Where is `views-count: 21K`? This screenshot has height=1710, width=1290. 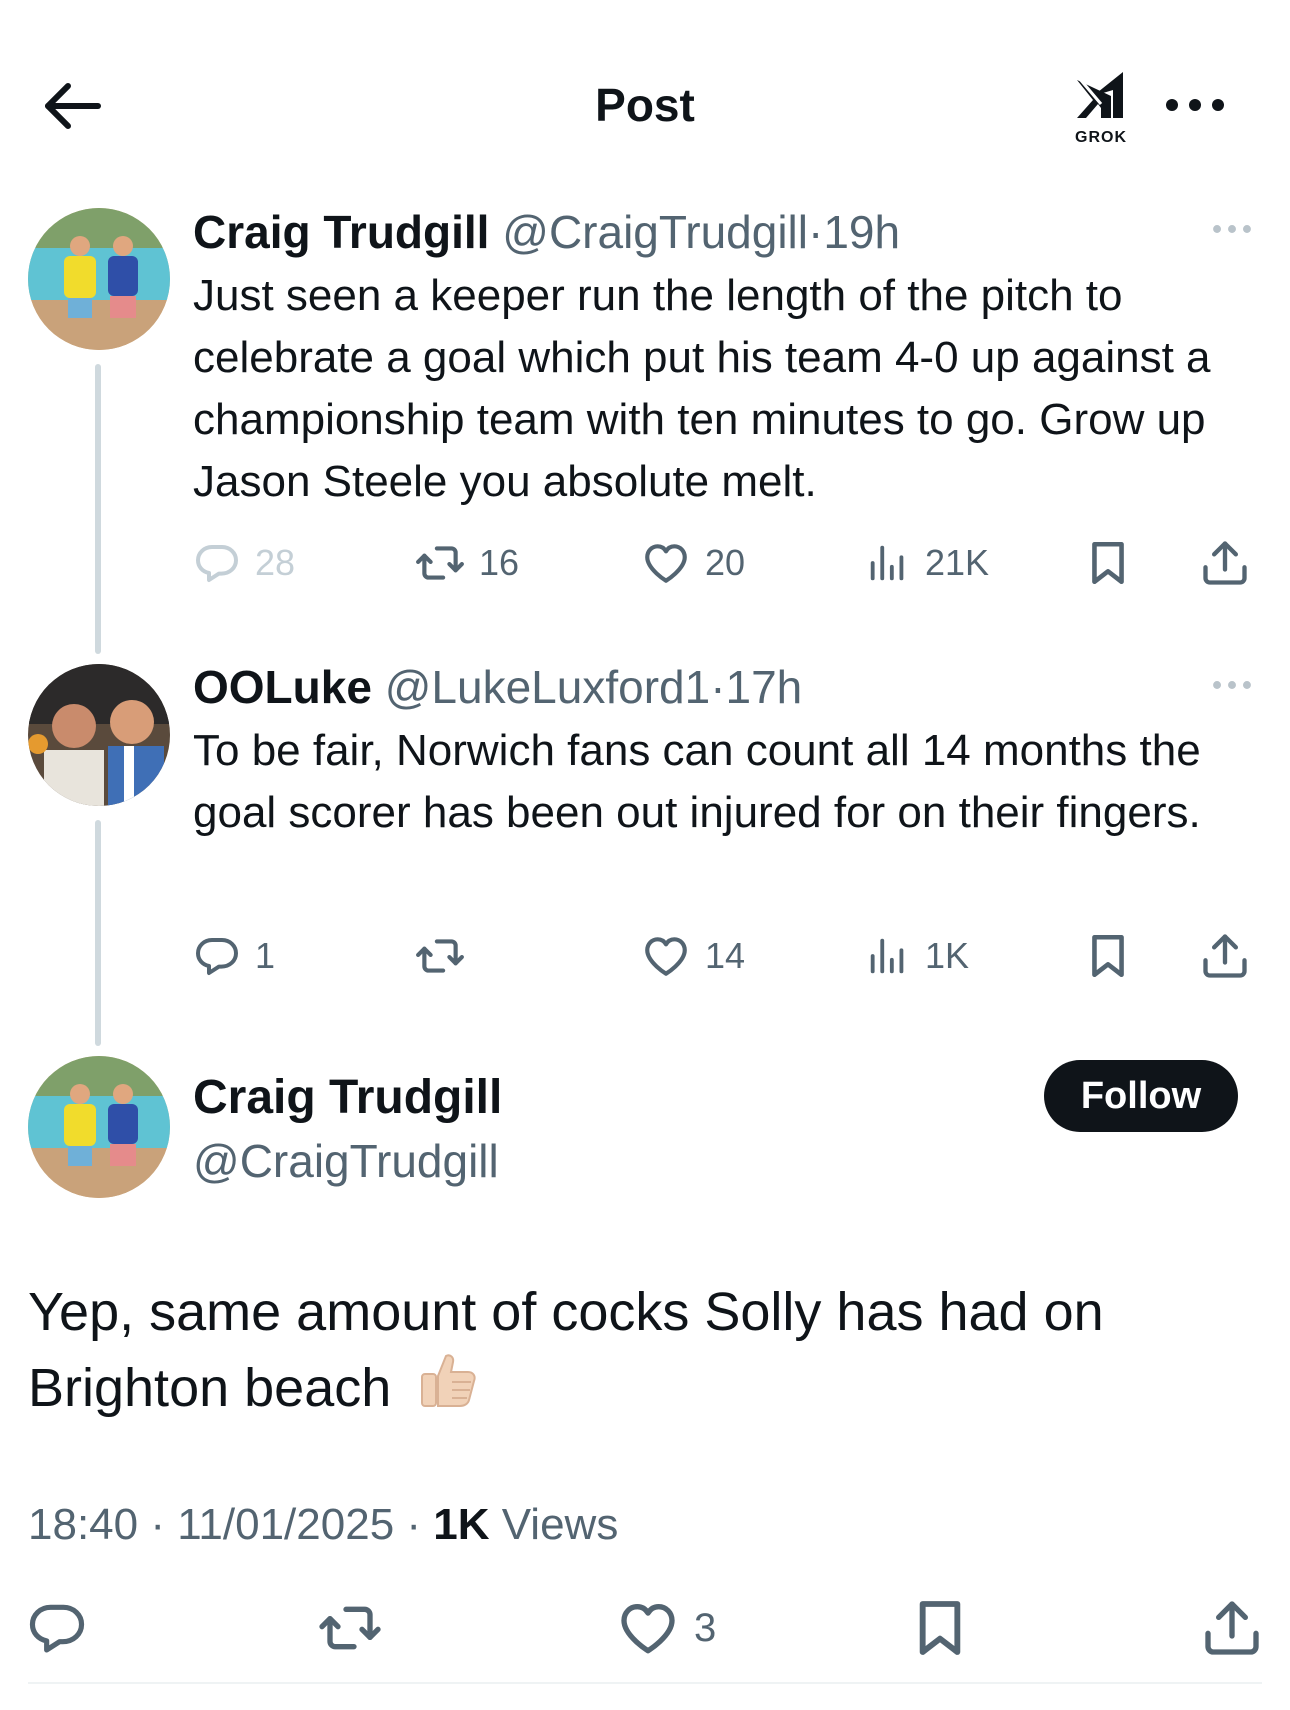 views-count: 21K is located at coordinates (957, 562).